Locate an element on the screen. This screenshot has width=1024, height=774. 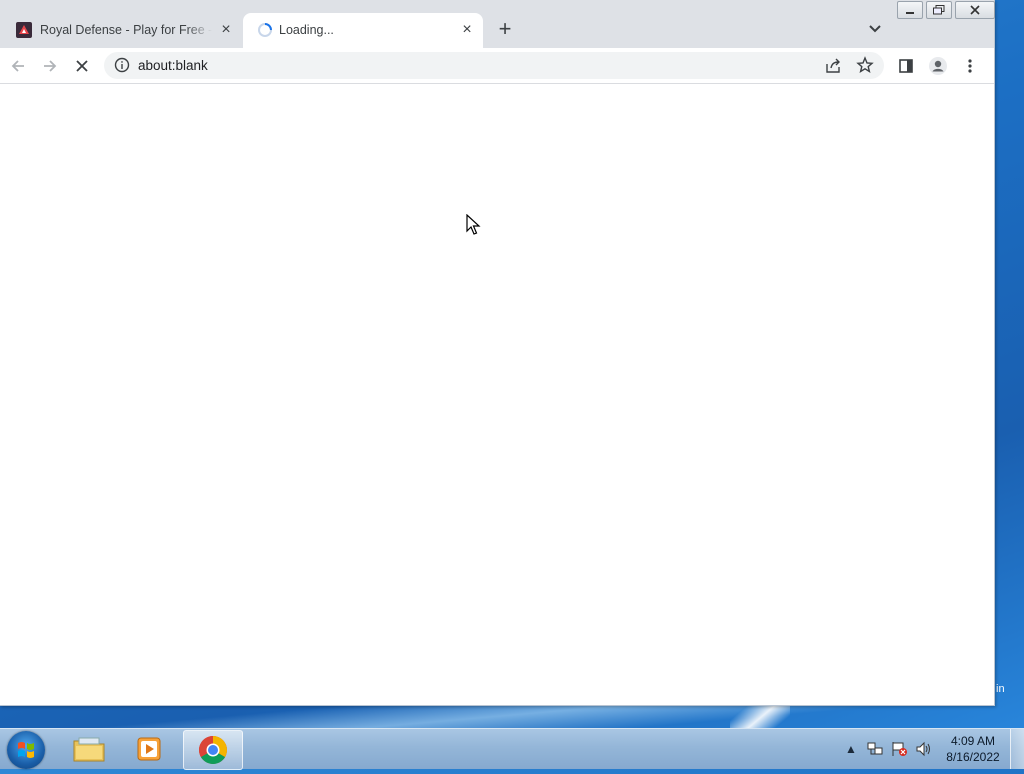
maximize-button is located at coordinates (939, 10).